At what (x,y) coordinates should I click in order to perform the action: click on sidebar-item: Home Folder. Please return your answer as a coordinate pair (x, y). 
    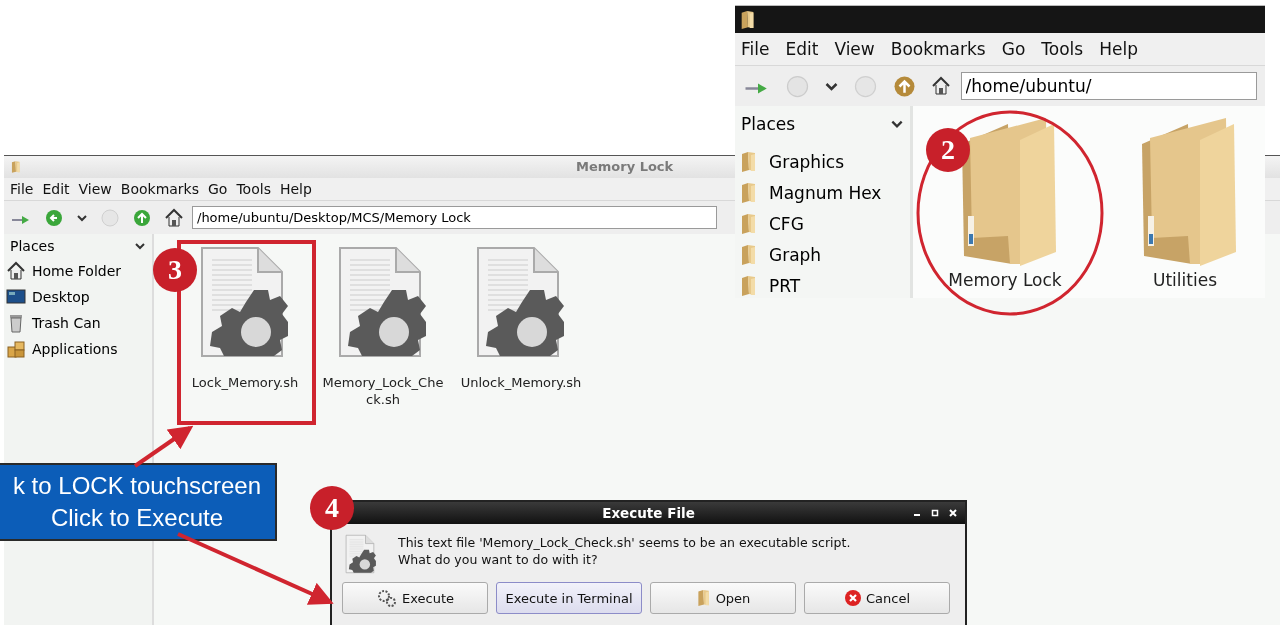
    Looking at the image, I should click on (77, 271).